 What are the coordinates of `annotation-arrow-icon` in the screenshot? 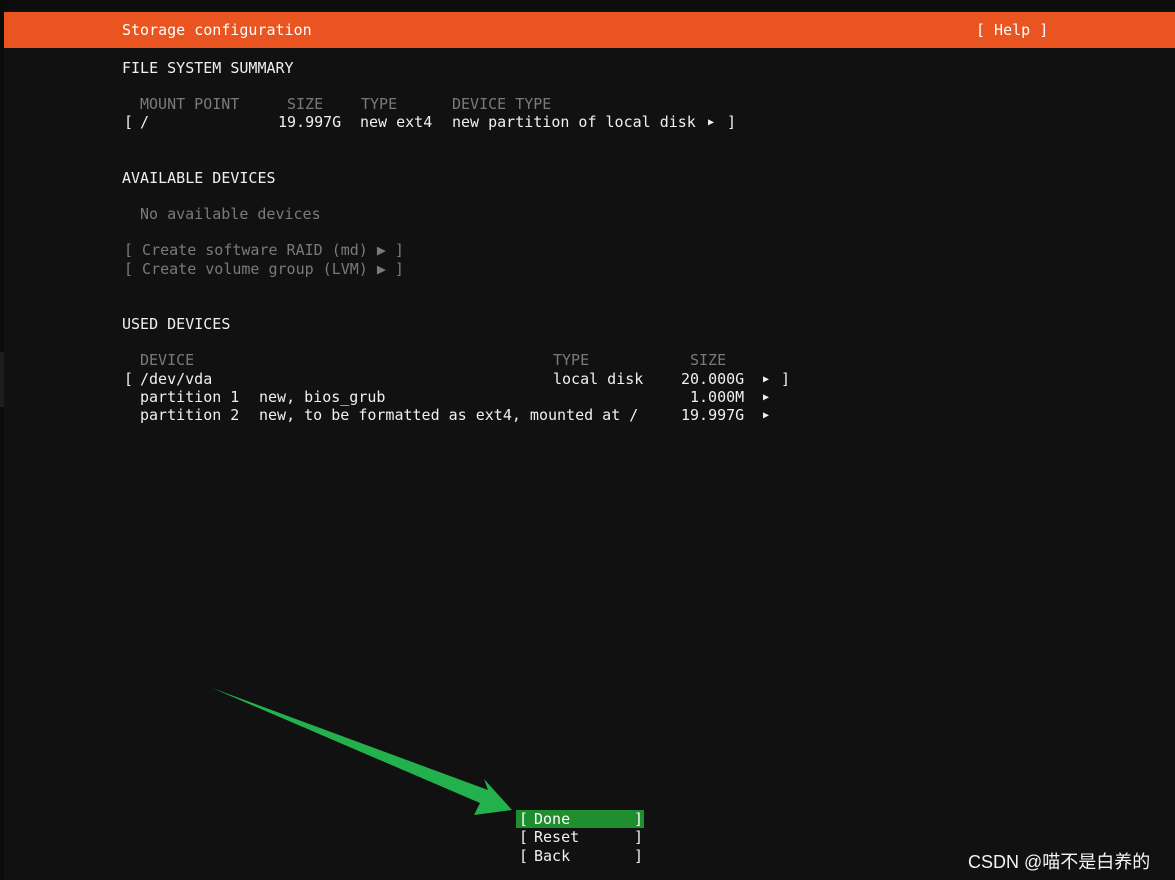 It's located at (362, 751).